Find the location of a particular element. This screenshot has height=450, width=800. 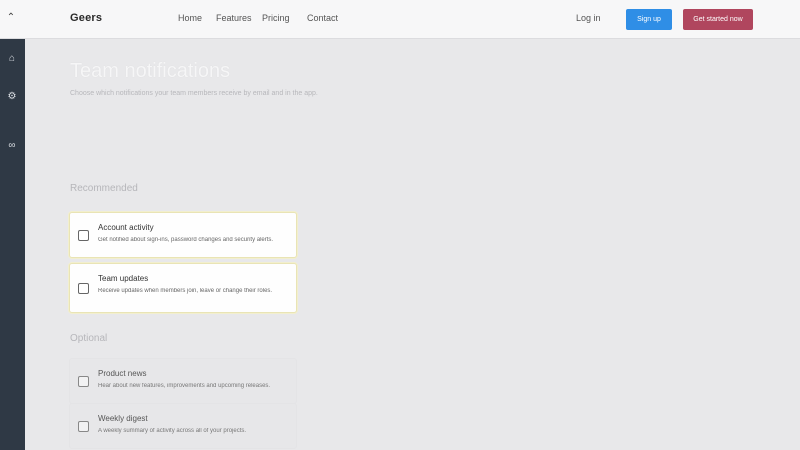

signup-button: Sign up is located at coordinates (649, 19).